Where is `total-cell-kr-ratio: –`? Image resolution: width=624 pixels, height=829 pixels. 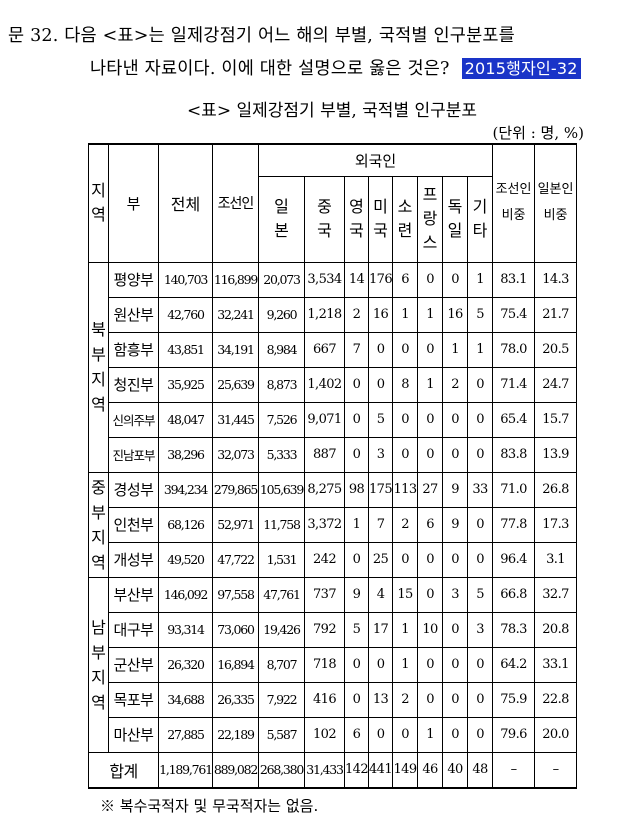 total-cell-kr-ratio: – is located at coordinates (514, 769).